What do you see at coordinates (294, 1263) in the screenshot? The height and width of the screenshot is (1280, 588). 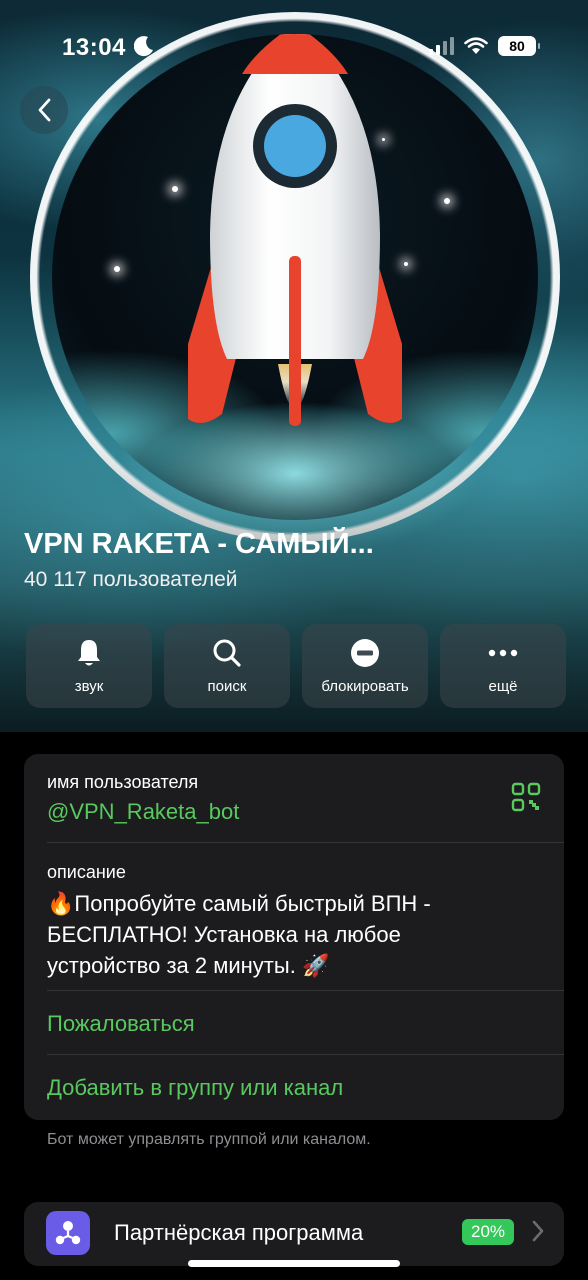 I see `home-indicator` at bounding box center [294, 1263].